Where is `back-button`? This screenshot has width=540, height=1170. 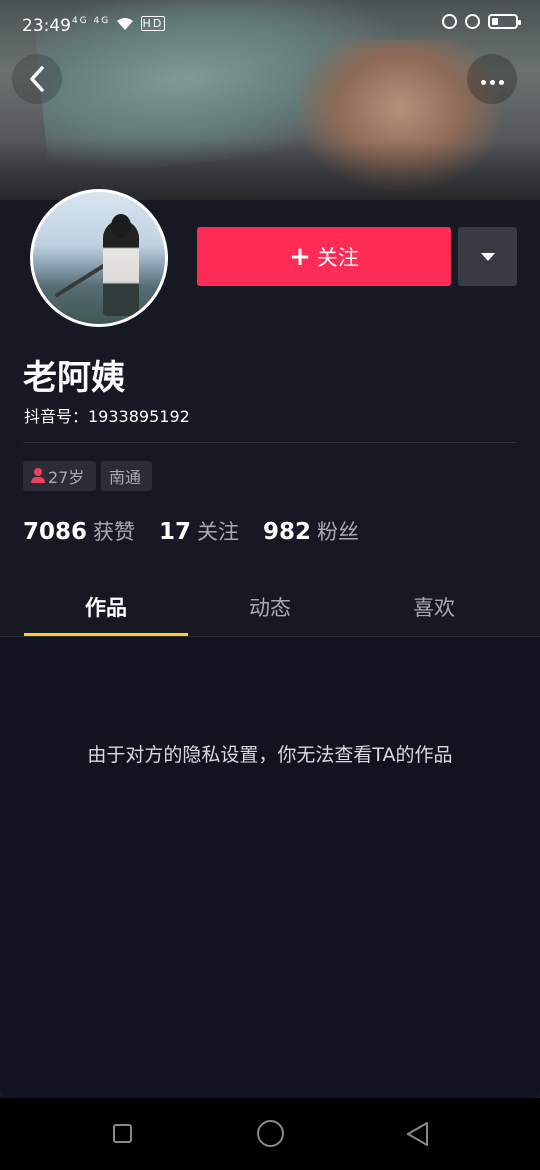
back-button is located at coordinates (37, 79).